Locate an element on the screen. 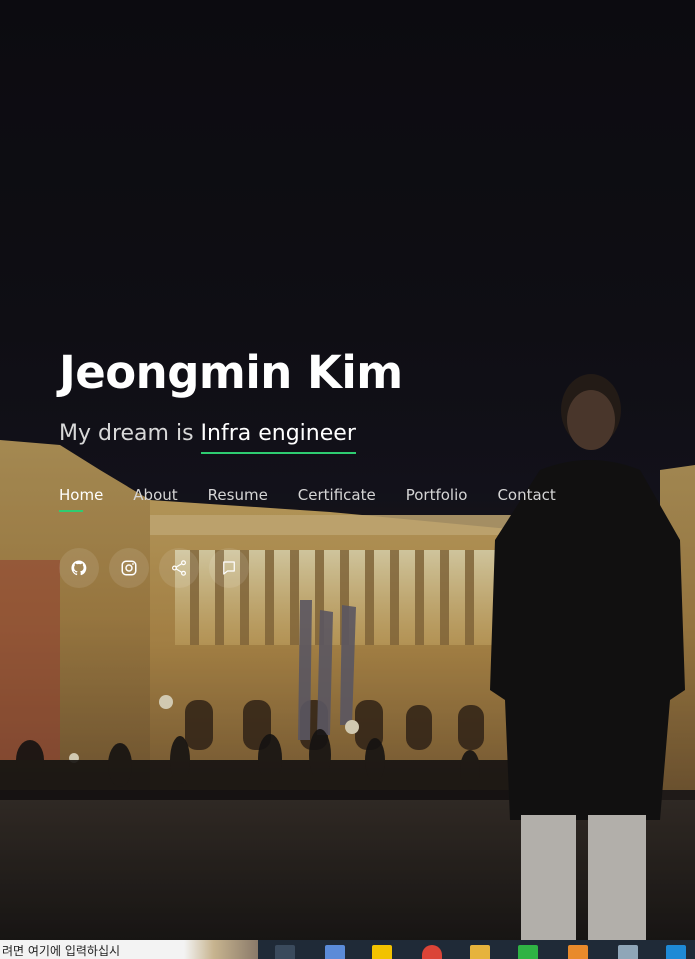  hero-tagline: My dream is Infra engineer is located at coordinates (207, 437).